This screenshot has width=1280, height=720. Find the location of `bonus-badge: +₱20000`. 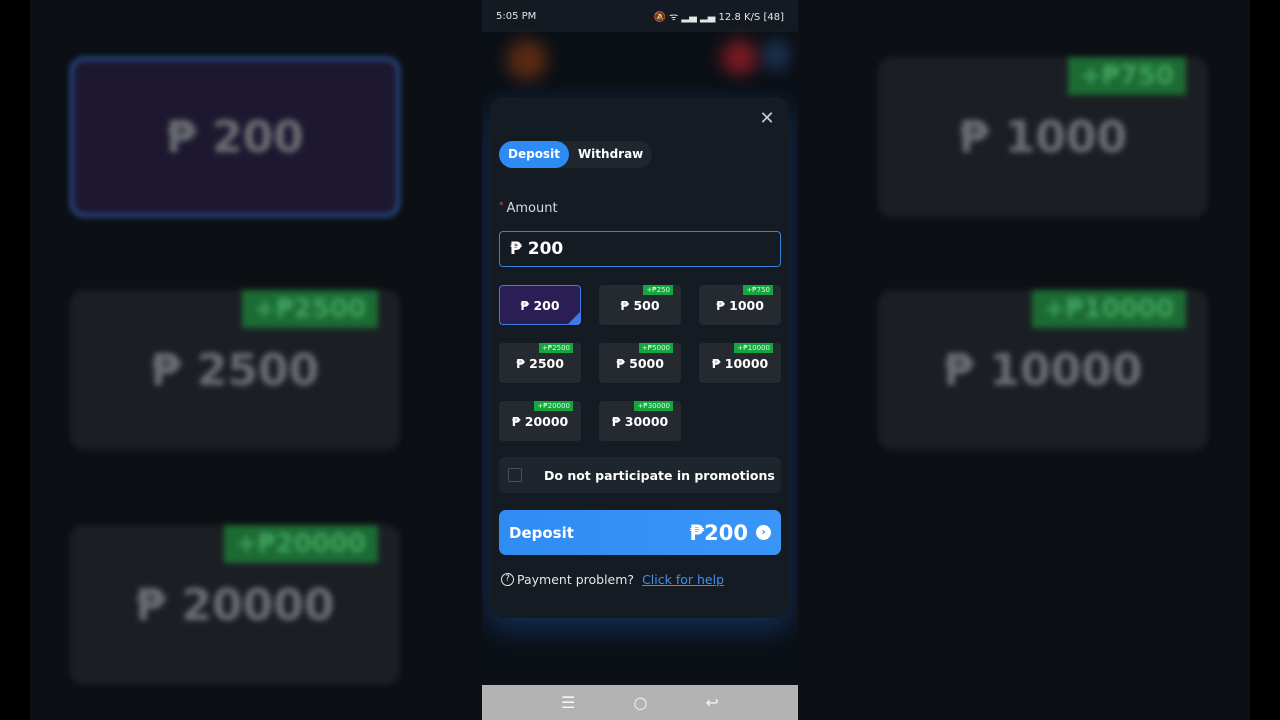

bonus-badge: +₱20000 is located at coordinates (553, 406).